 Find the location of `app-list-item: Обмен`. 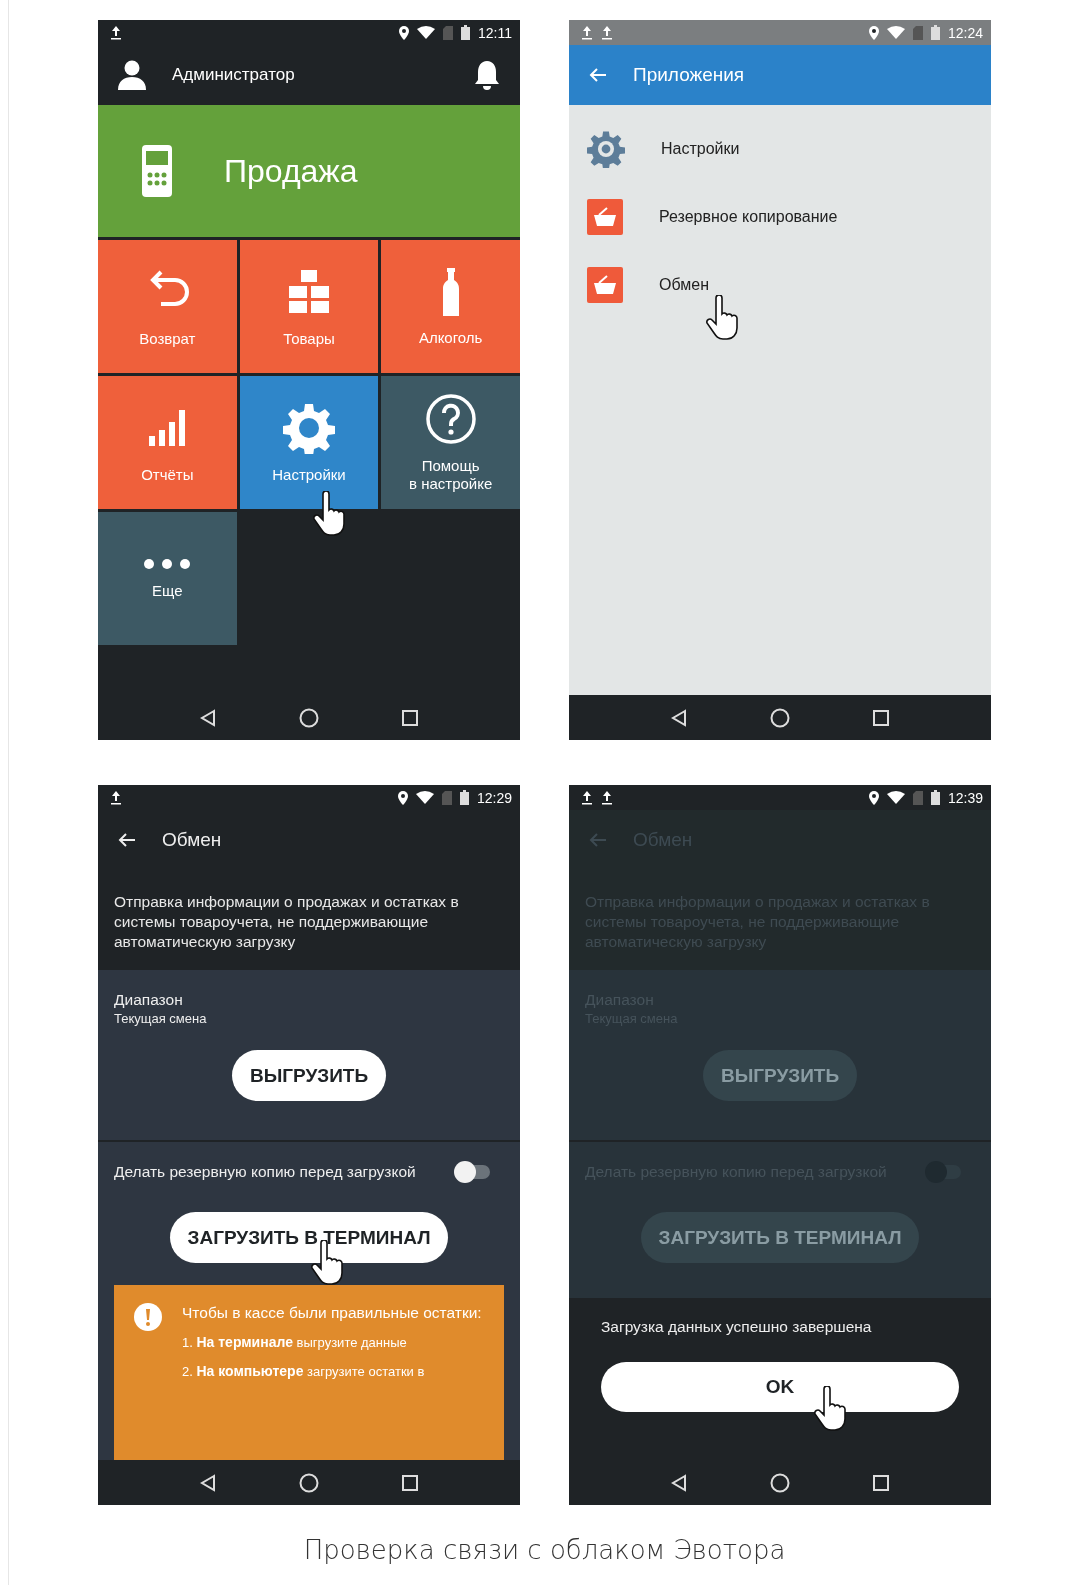

app-list-item: Обмен is located at coordinates (780, 285).